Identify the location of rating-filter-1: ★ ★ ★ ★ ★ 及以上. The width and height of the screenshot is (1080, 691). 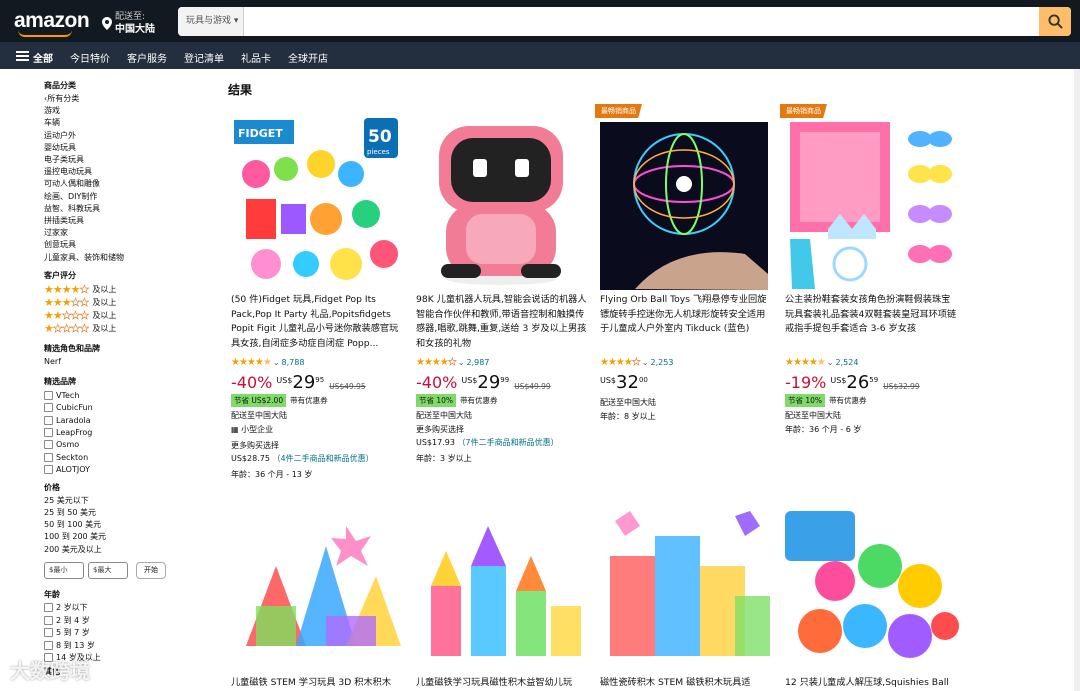
(119, 329).